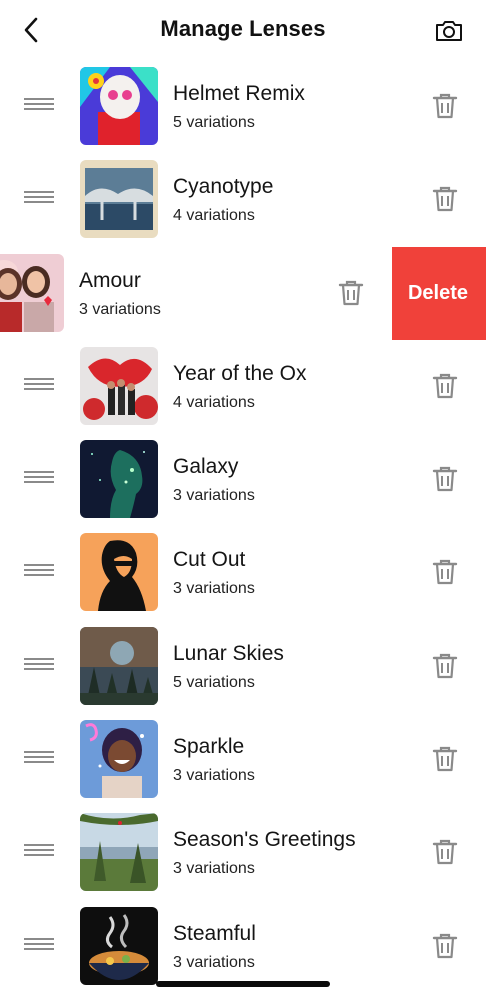  I want to click on lens-row-content: Season's Greetings 3 variations, so click(243, 853).